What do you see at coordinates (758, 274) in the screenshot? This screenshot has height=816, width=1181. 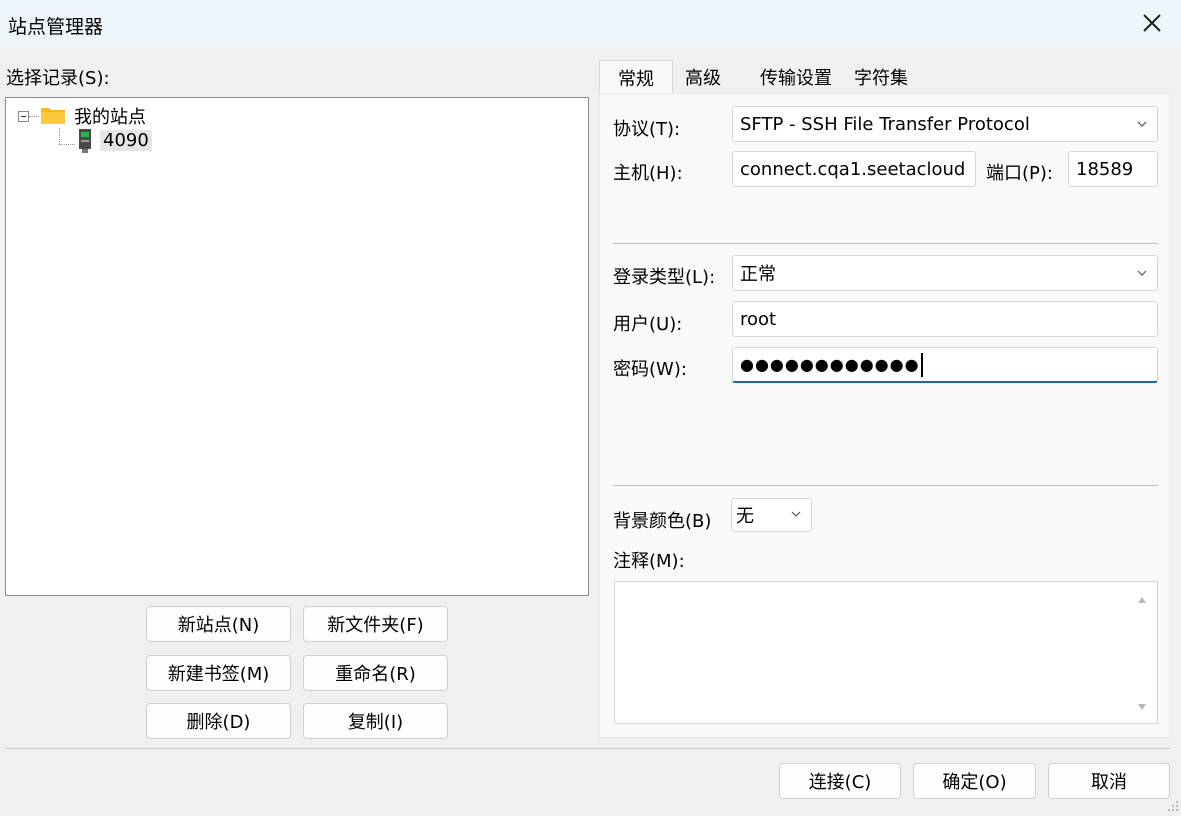 I see `logon-type-value: 正常` at bounding box center [758, 274].